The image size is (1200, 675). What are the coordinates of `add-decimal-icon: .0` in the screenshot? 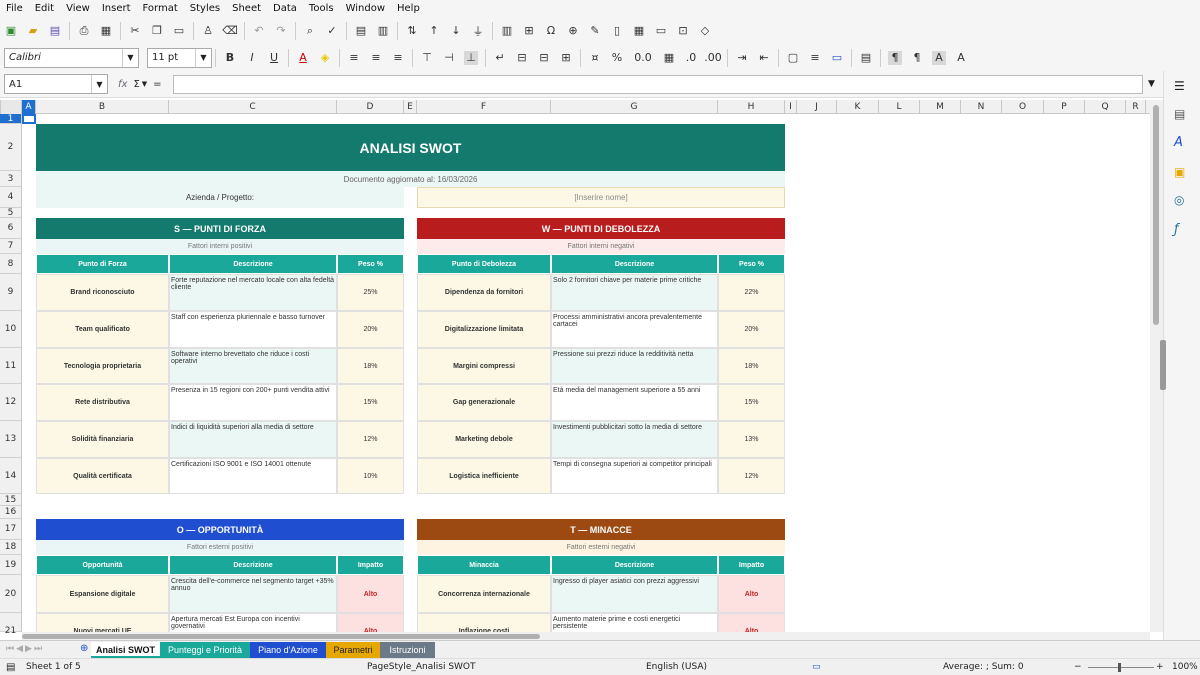 It's located at (691, 58).